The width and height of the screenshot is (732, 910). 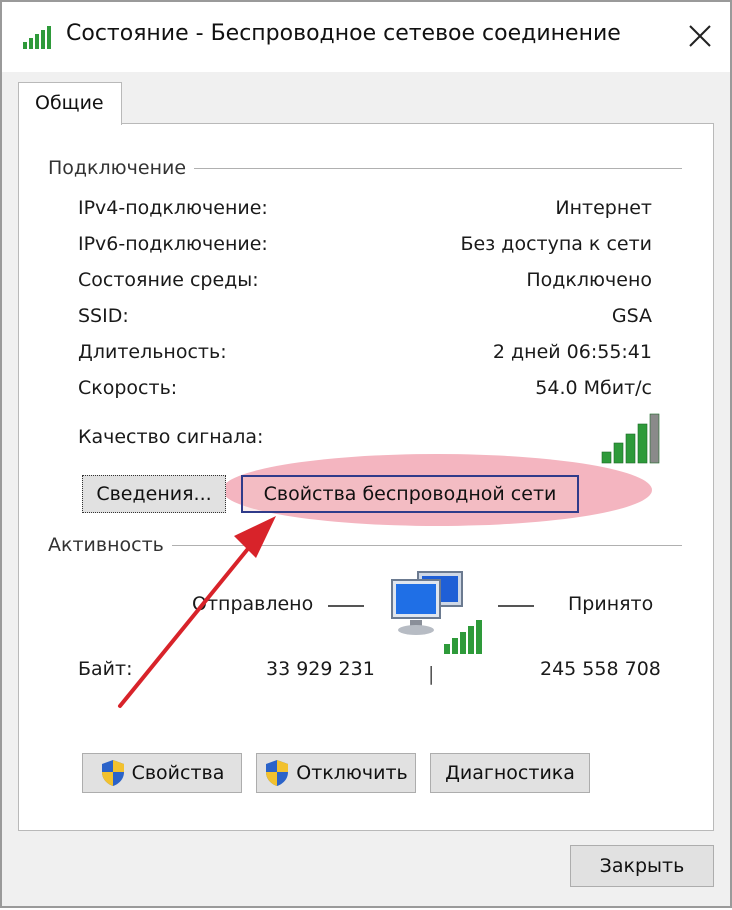 I want to click on ipv6-label: IPv6-подключение:, so click(x=173, y=244).